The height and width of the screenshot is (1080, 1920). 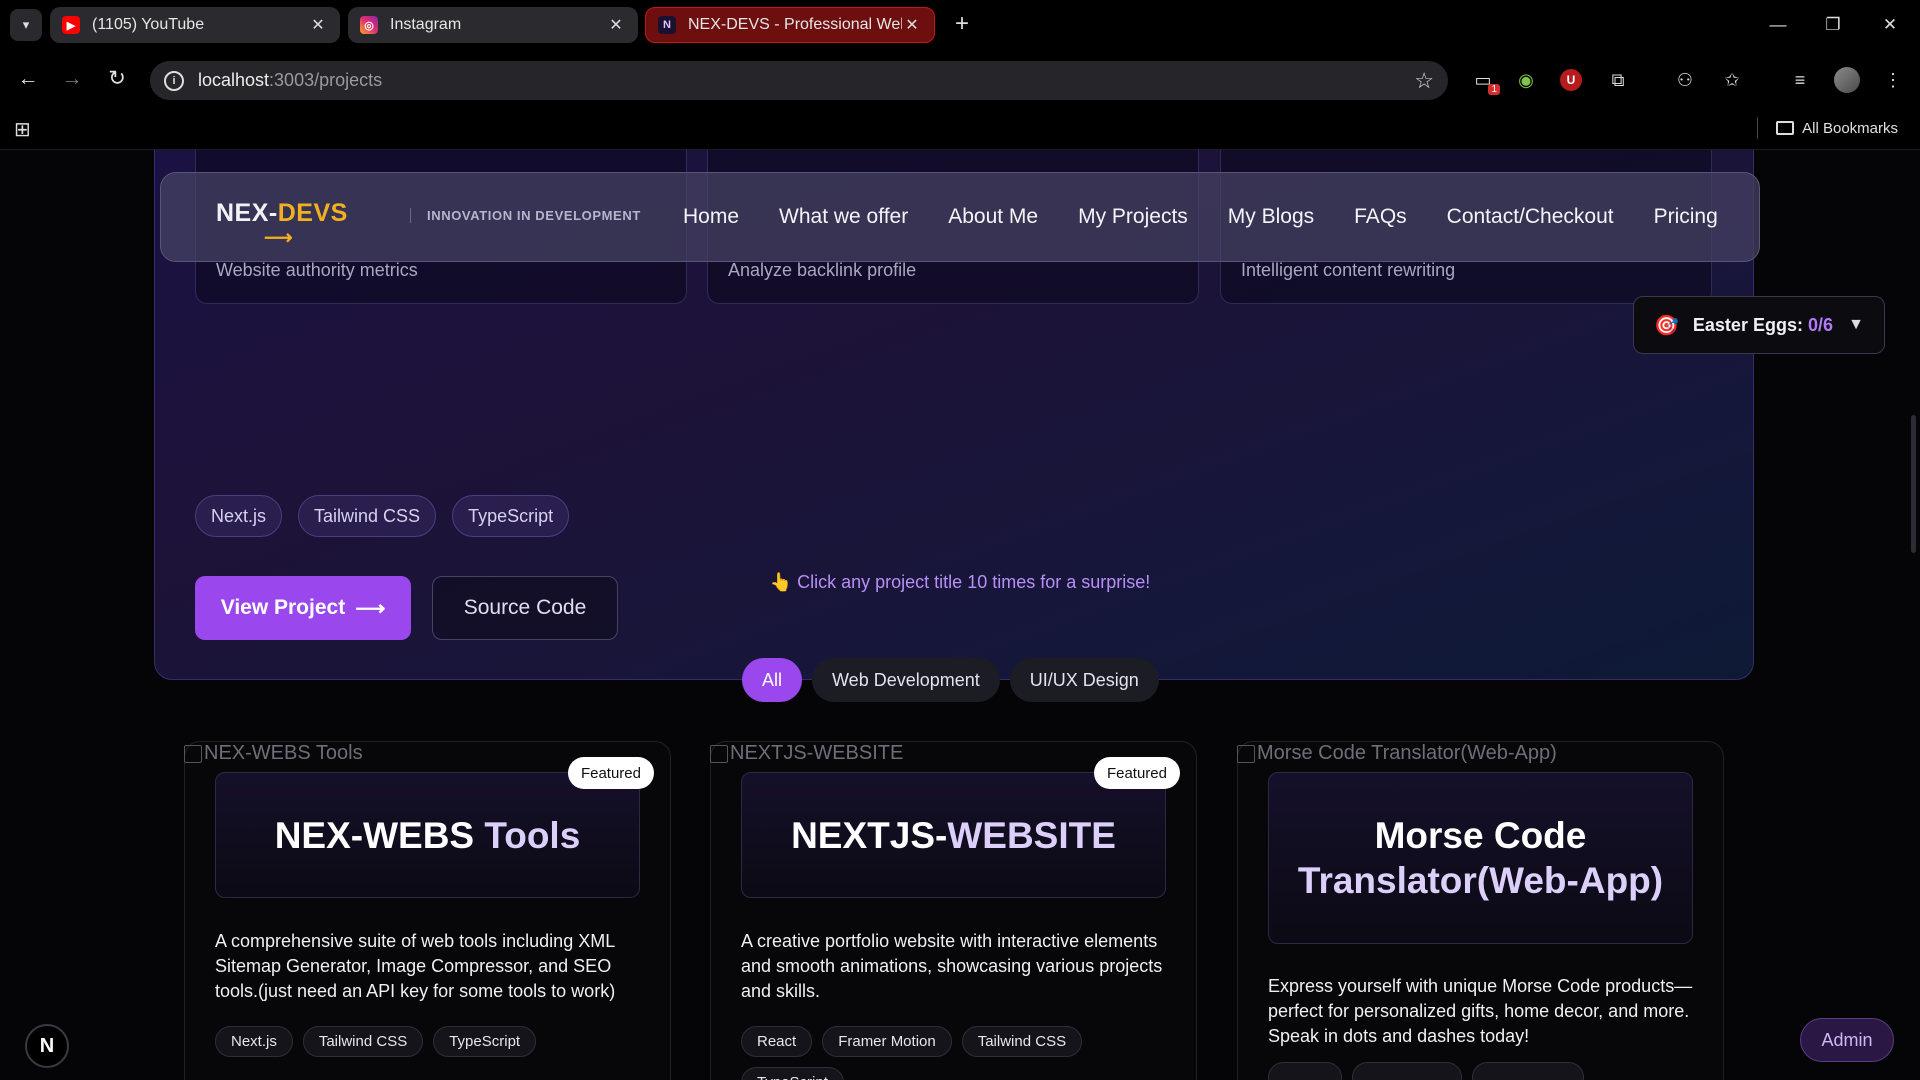 What do you see at coordinates (993, 217) in the screenshot?
I see `nav-about-me: About Me` at bounding box center [993, 217].